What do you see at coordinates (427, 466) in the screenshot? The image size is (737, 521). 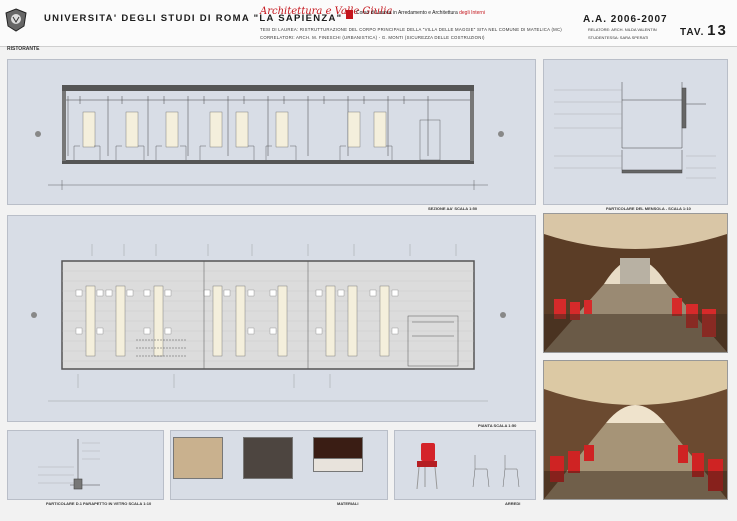 I see `chair-render-icon` at bounding box center [427, 466].